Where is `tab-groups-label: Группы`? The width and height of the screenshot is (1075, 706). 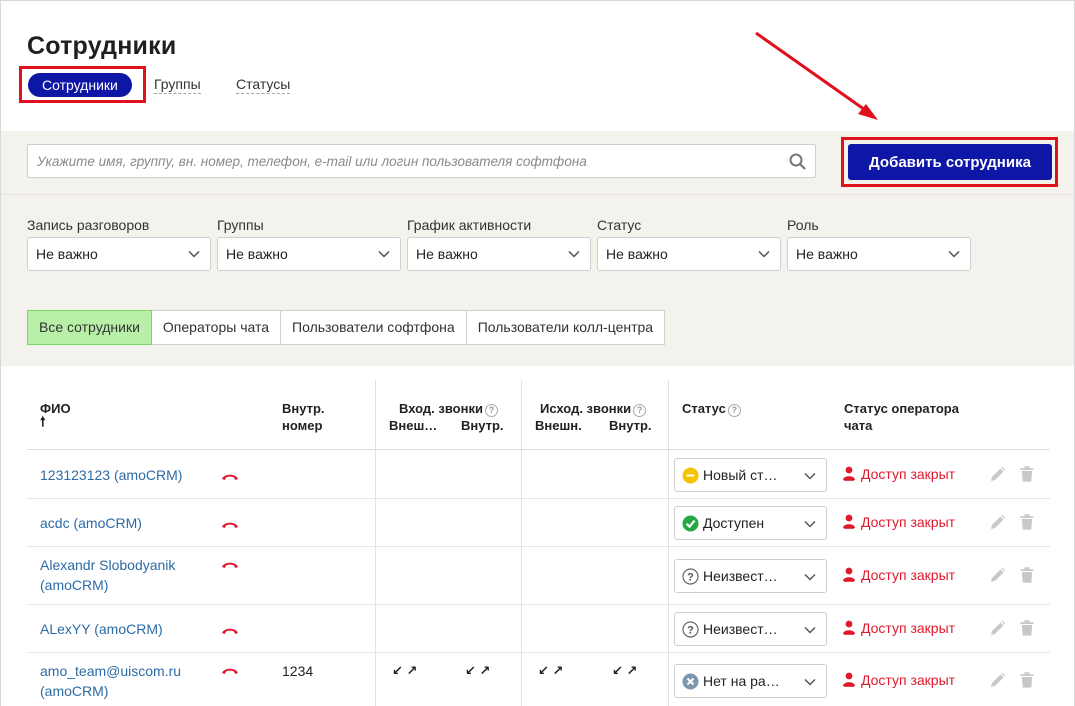 tab-groups-label: Группы is located at coordinates (177, 85).